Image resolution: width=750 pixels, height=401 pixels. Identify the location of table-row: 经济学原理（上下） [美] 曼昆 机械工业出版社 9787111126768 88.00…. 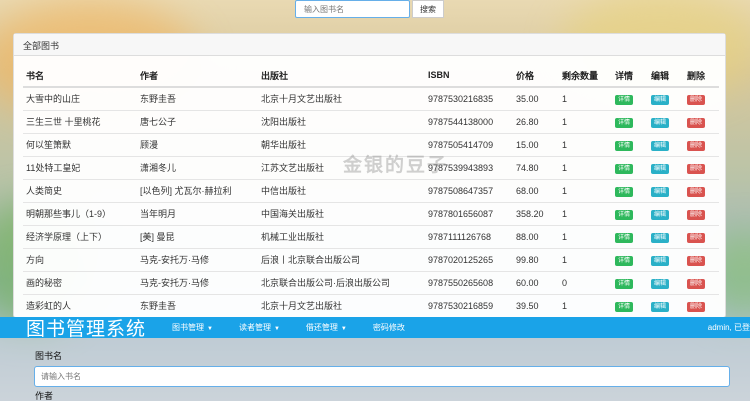
(371, 236).